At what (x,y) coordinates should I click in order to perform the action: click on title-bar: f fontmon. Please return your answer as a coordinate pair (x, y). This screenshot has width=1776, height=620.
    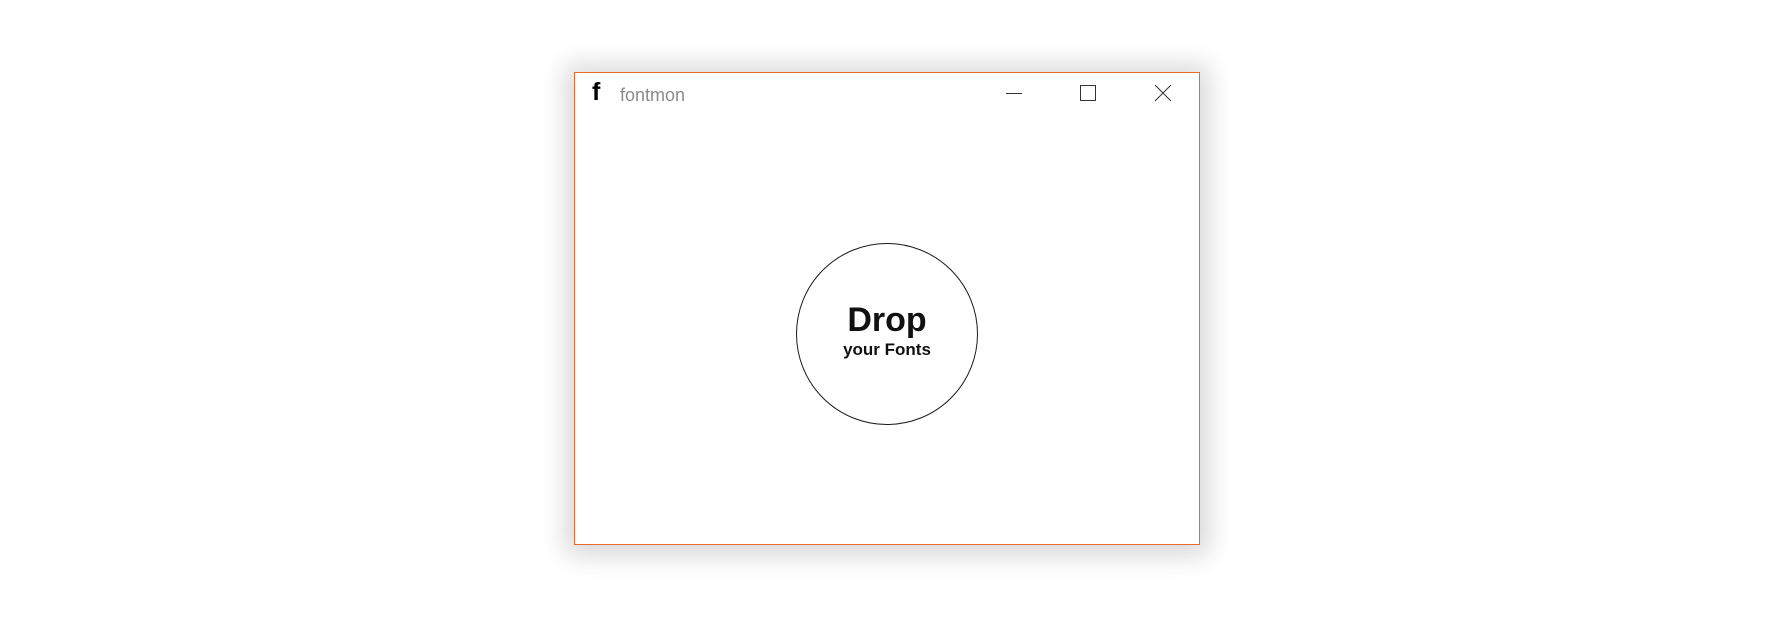
    Looking at the image, I should click on (887, 93).